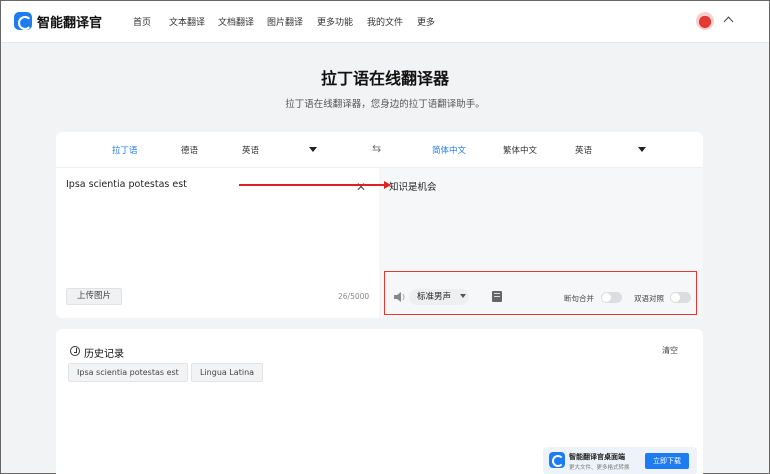 This screenshot has height=474, width=770. What do you see at coordinates (313, 149) in the screenshot?
I see `source-lang-dropdown-icon` at bounding box center [313, 149].